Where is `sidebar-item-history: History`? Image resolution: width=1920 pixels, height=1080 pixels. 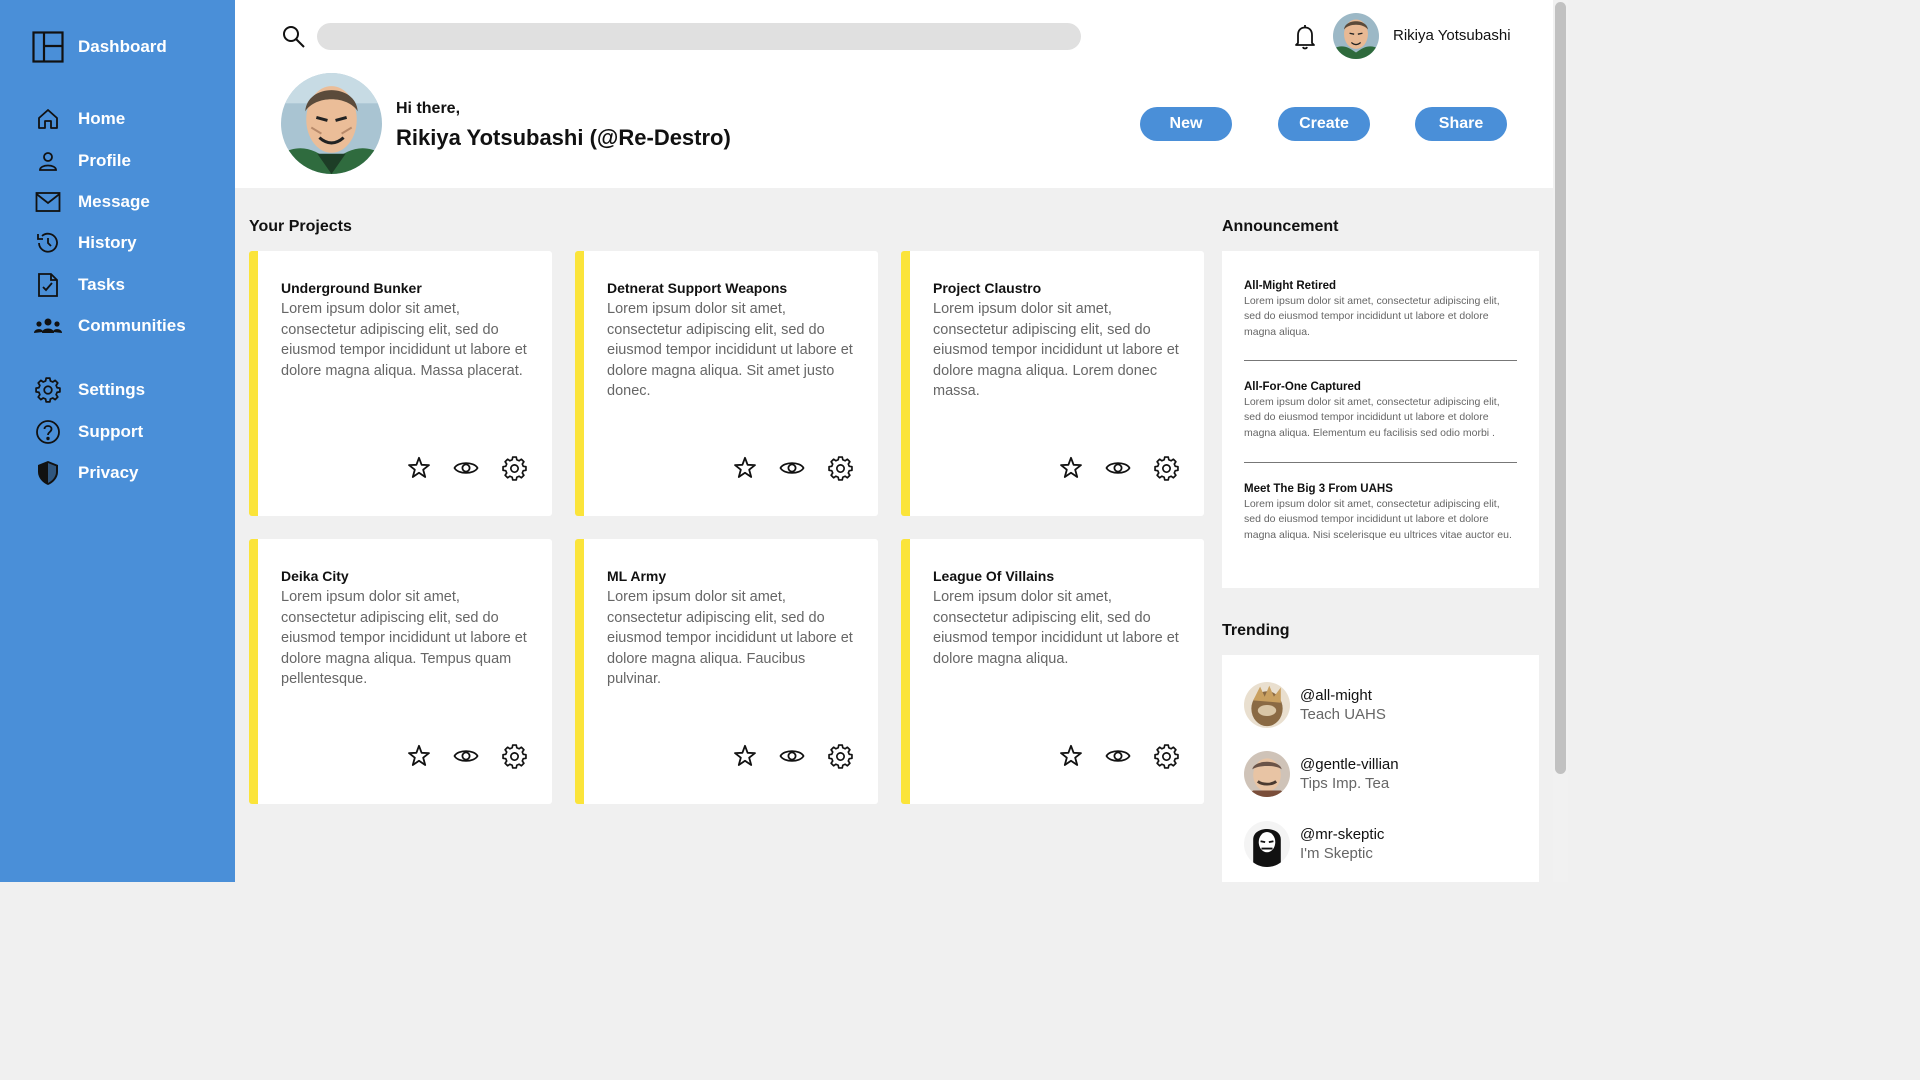 sidebar-item-history: History is located at coordinates (85, 243).